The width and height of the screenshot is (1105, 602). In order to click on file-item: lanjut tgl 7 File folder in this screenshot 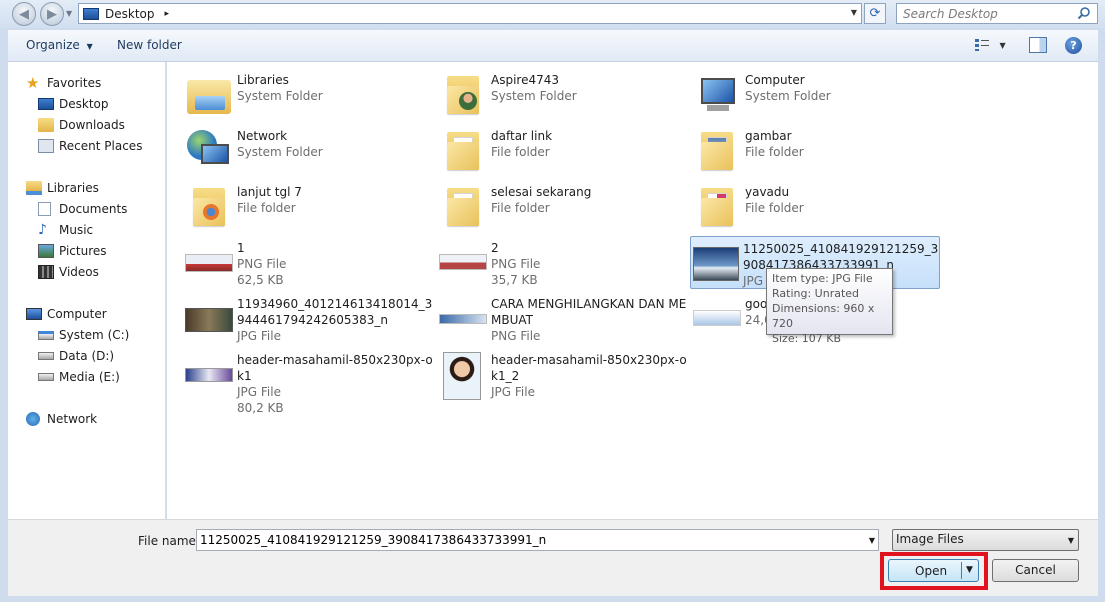, I will do `click(310, 206)`.